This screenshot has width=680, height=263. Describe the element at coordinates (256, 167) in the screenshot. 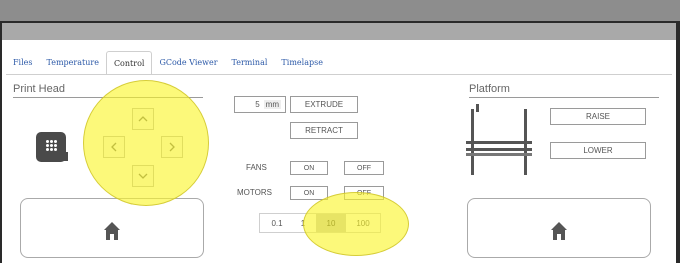

I see `fans-label: FANS` at that location.